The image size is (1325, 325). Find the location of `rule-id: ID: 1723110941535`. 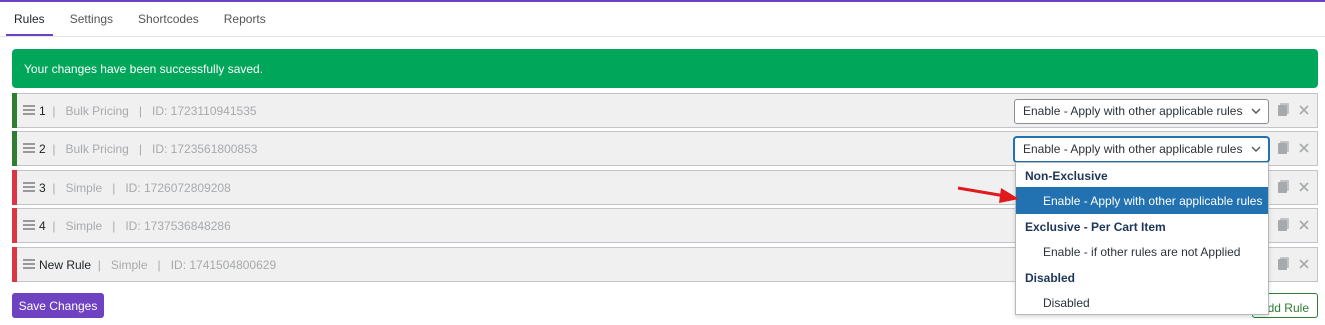

rule-id: ID: 1723110941535 is located at coordinates (204, 111).